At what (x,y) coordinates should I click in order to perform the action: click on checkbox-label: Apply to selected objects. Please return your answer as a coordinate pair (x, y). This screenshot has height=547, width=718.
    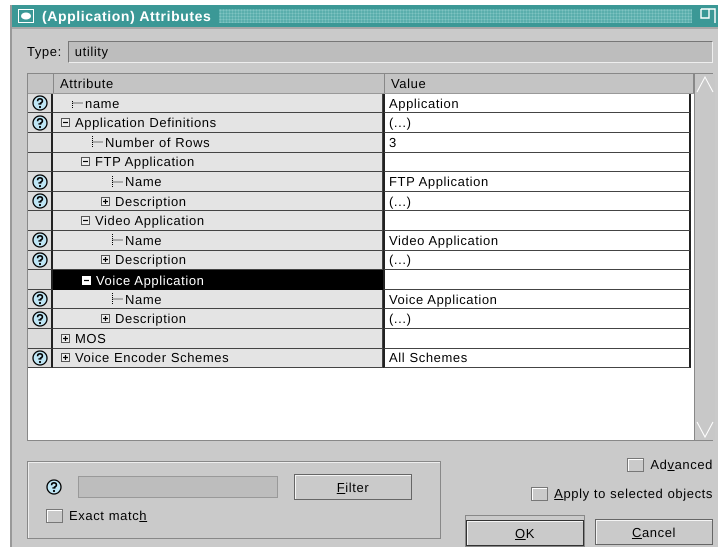
    Looking at the image, I should click on (633, 493).